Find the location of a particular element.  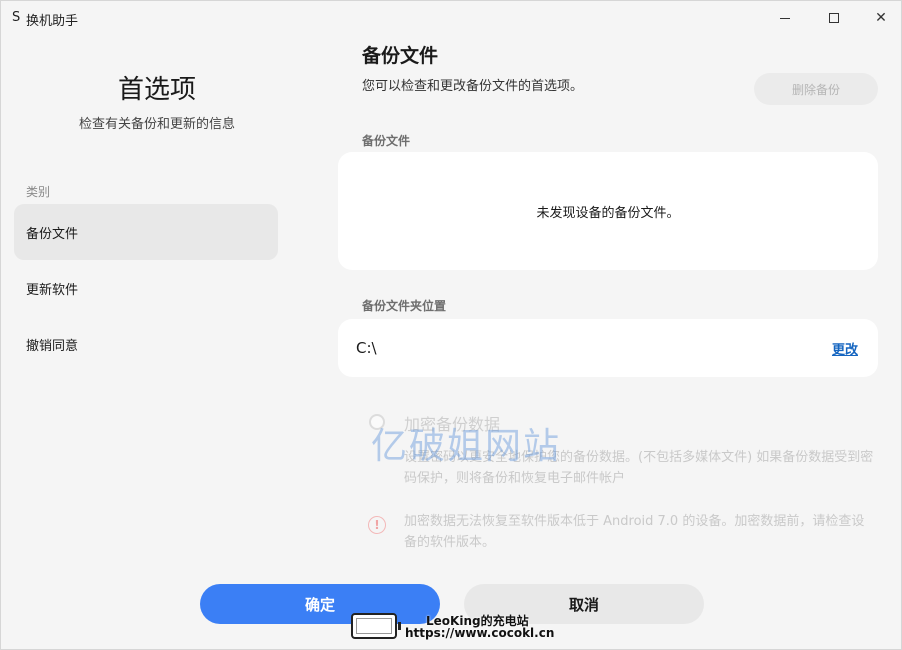

empty-message: 未发现设备的备份文件。 is located at coordinates (608, 213).